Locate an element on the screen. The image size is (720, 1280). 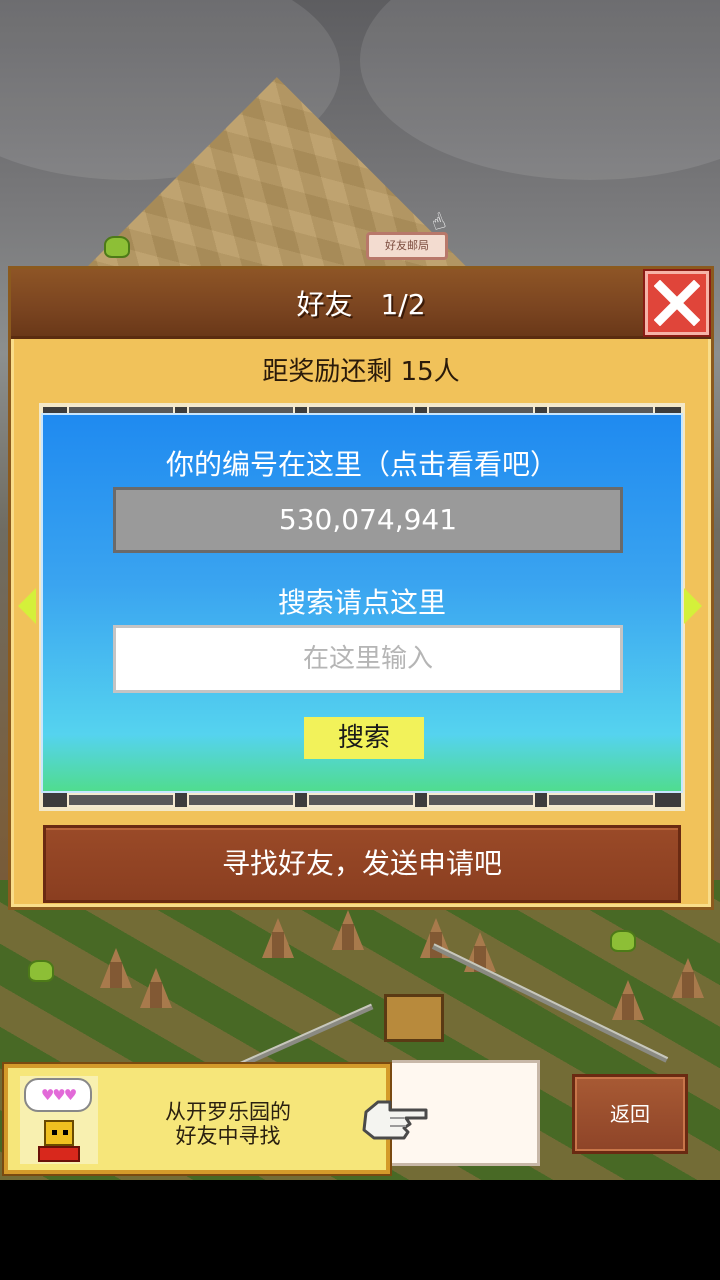
close-button is located at coordinates (677, 303).